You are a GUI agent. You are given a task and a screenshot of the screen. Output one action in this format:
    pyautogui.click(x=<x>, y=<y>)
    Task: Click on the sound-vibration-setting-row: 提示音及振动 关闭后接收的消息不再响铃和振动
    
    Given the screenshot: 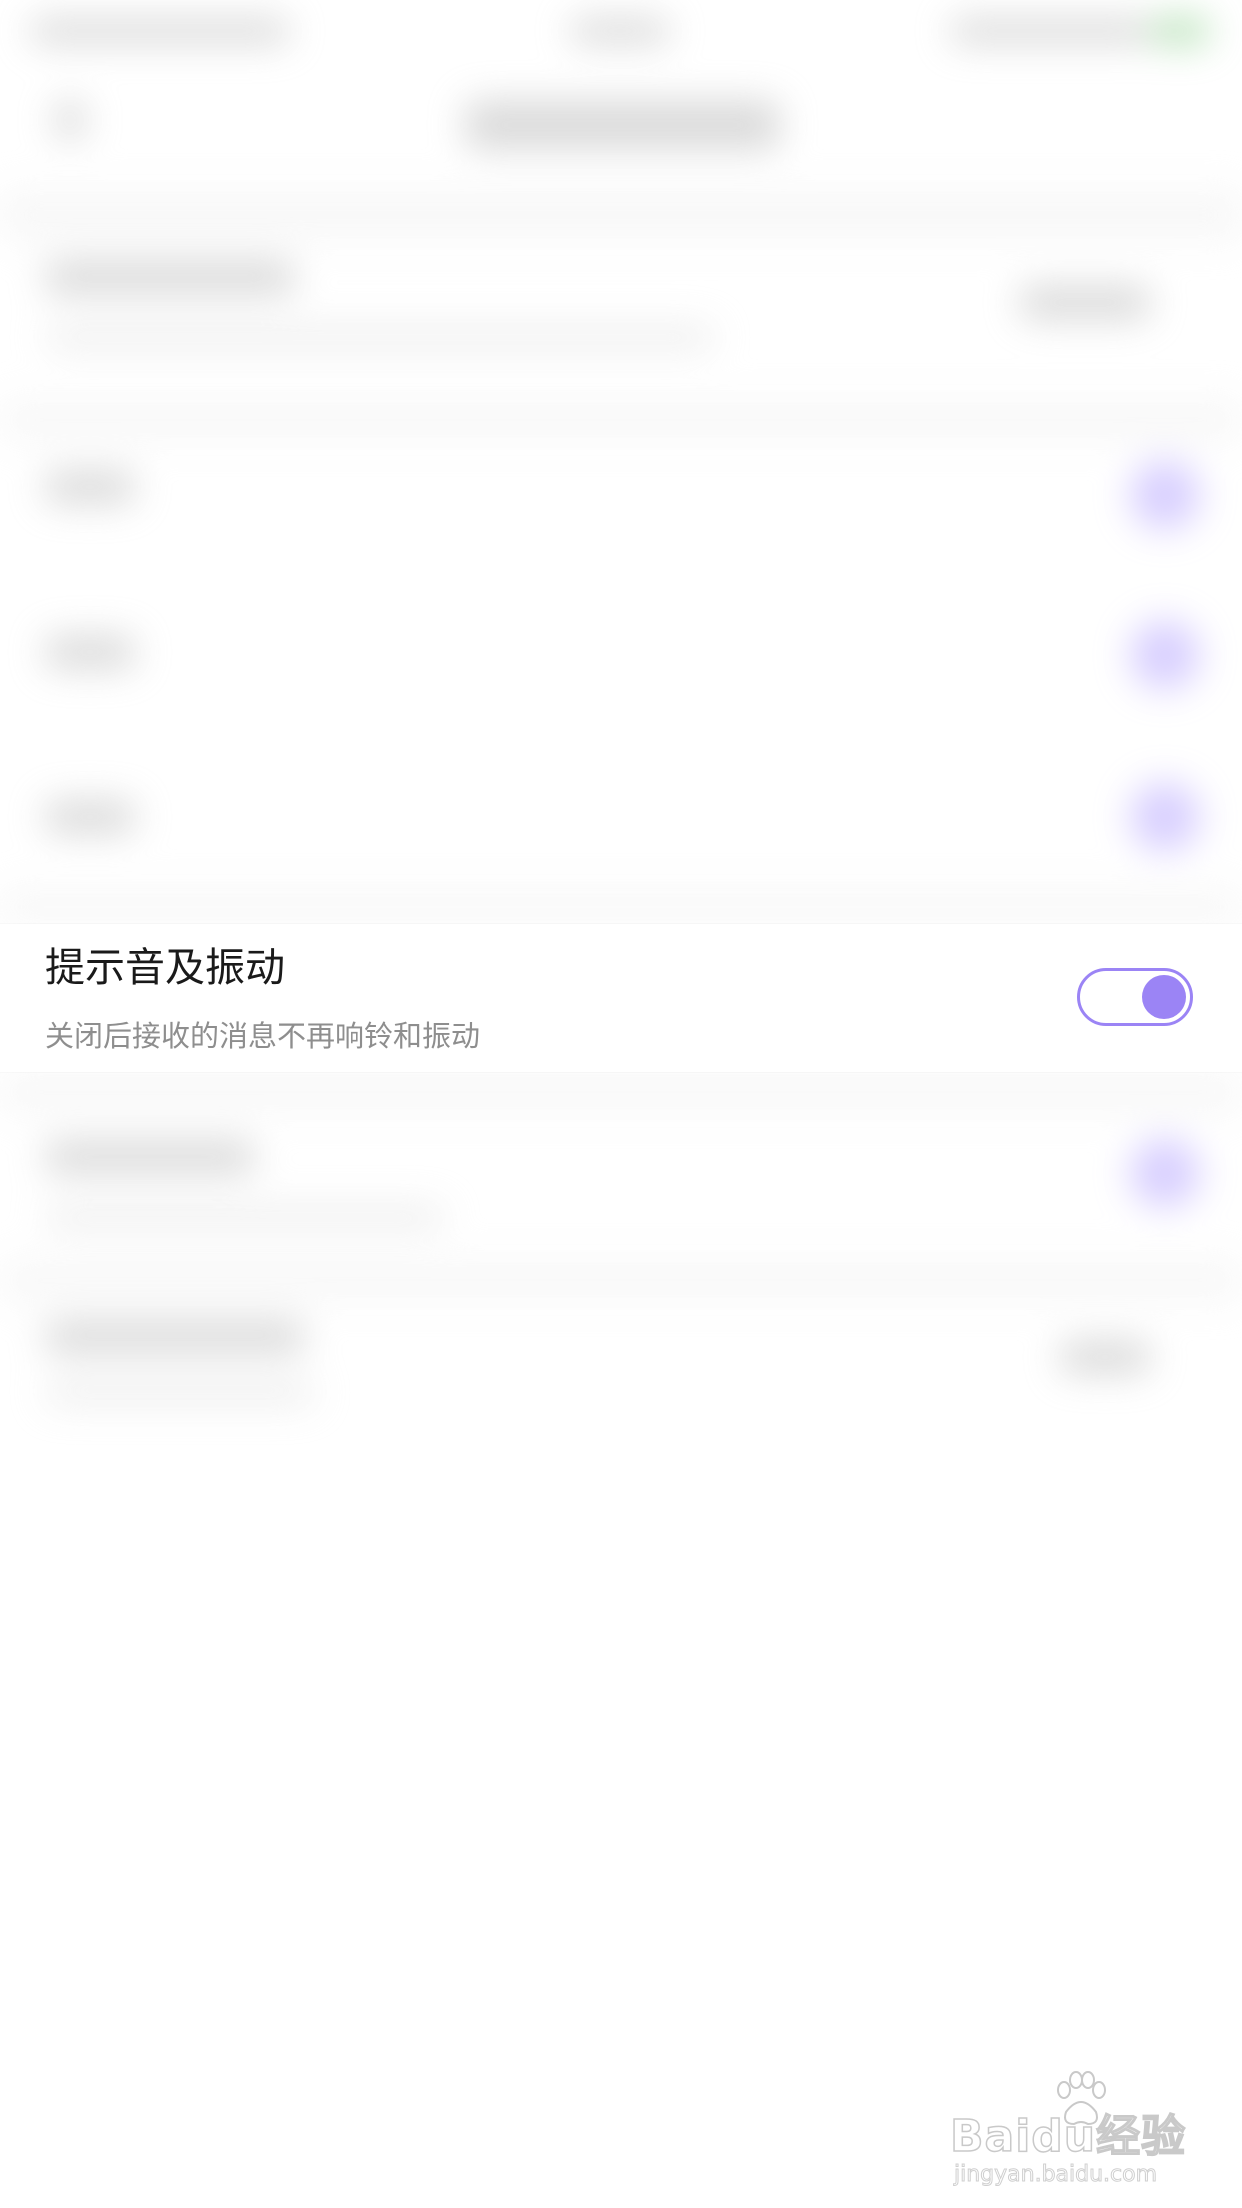 What is the action you would take?
    pyautogui.click(x=621, y=998)
    